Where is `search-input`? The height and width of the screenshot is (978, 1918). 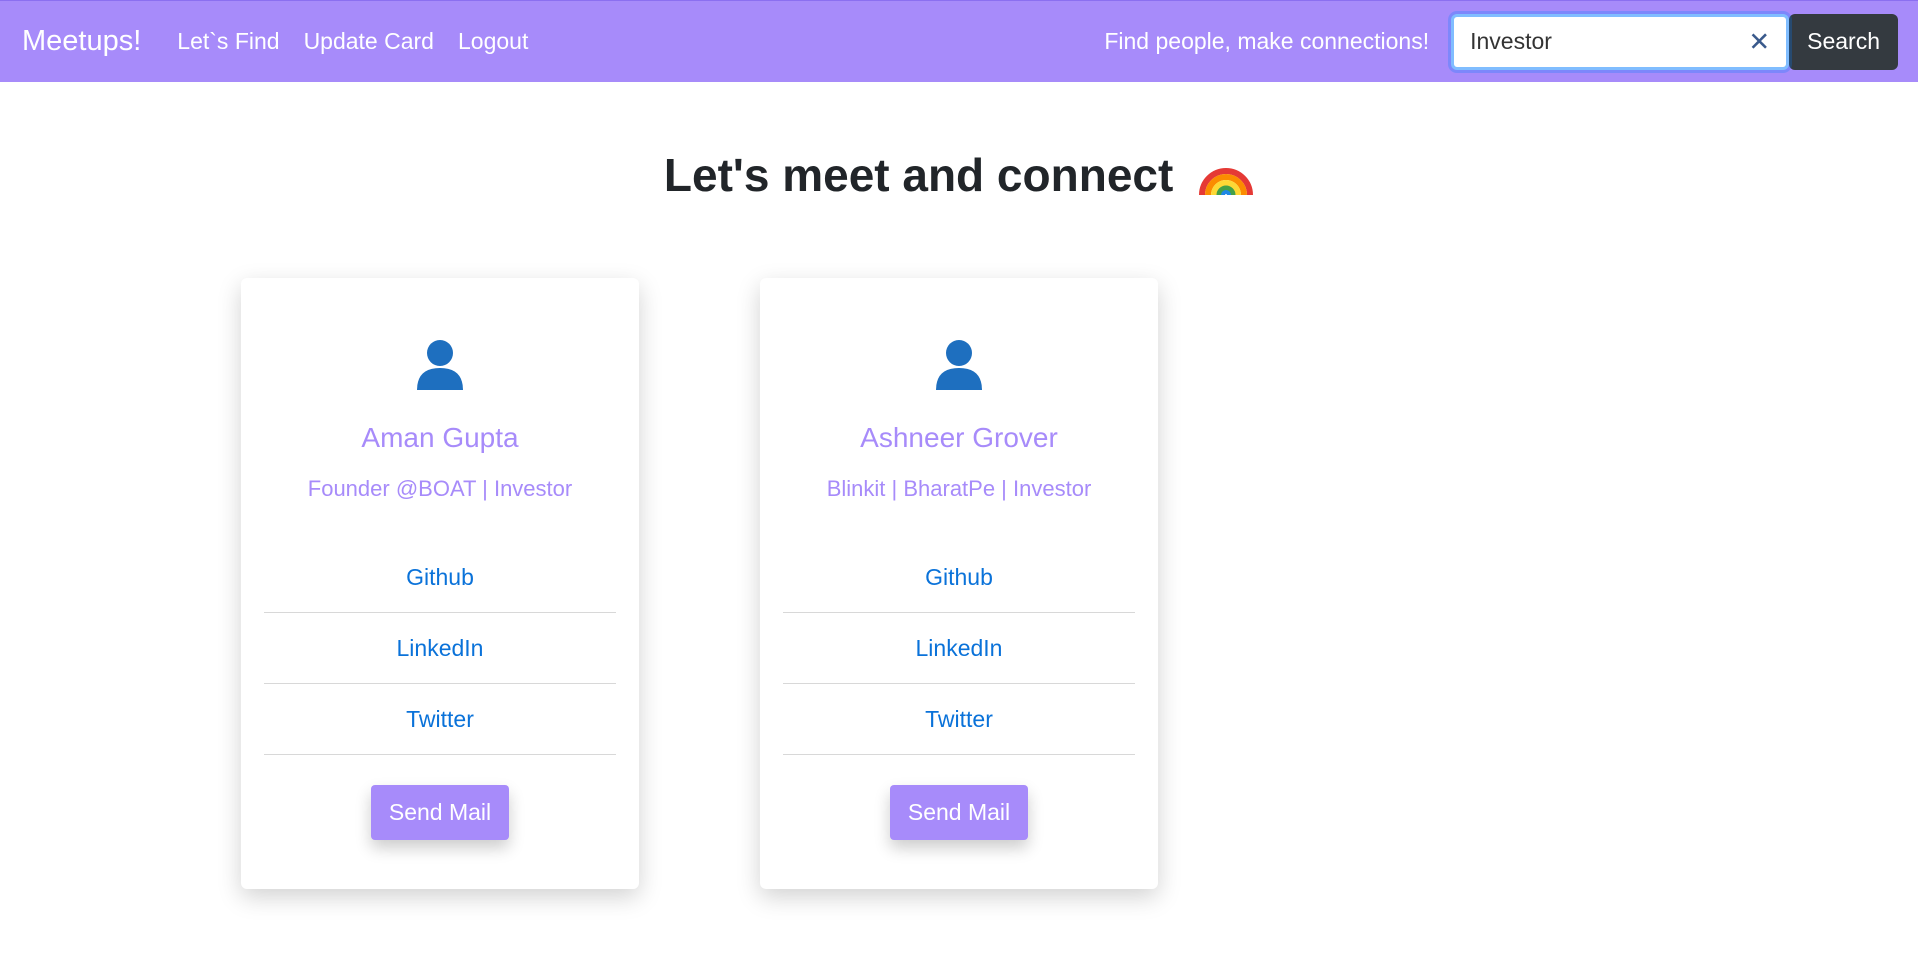 search-input is located at coordinates (1598, 41).